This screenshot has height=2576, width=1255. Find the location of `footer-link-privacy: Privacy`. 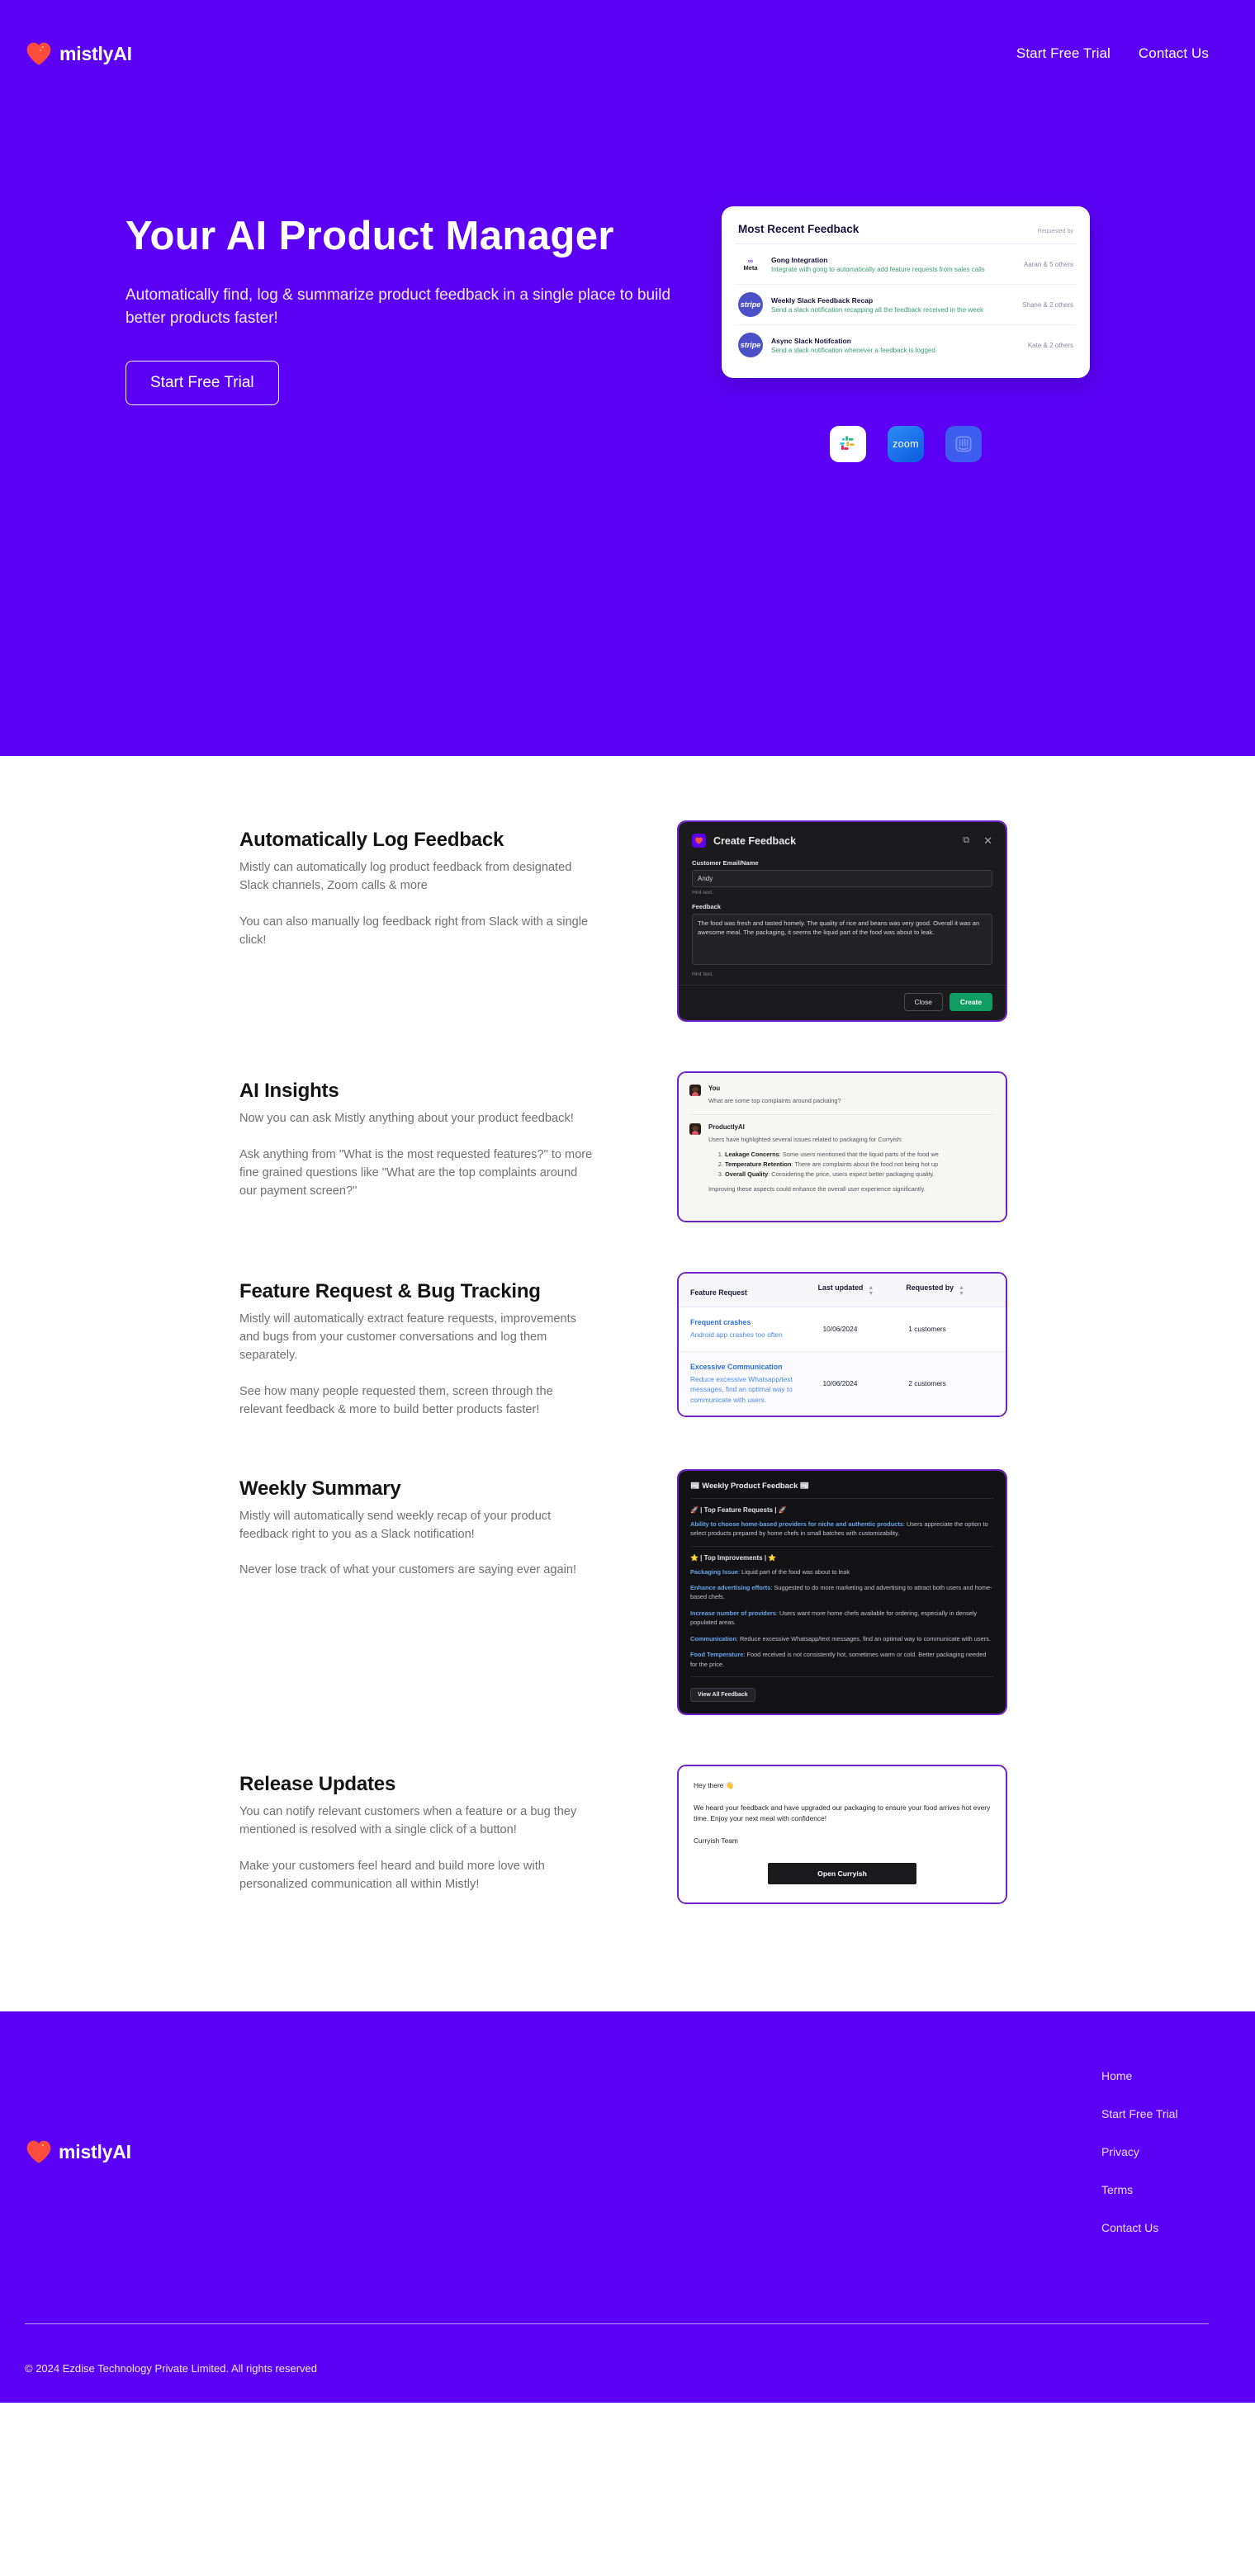

footer-link-privacy: Privacy is located at coordinates (1155, 2151).